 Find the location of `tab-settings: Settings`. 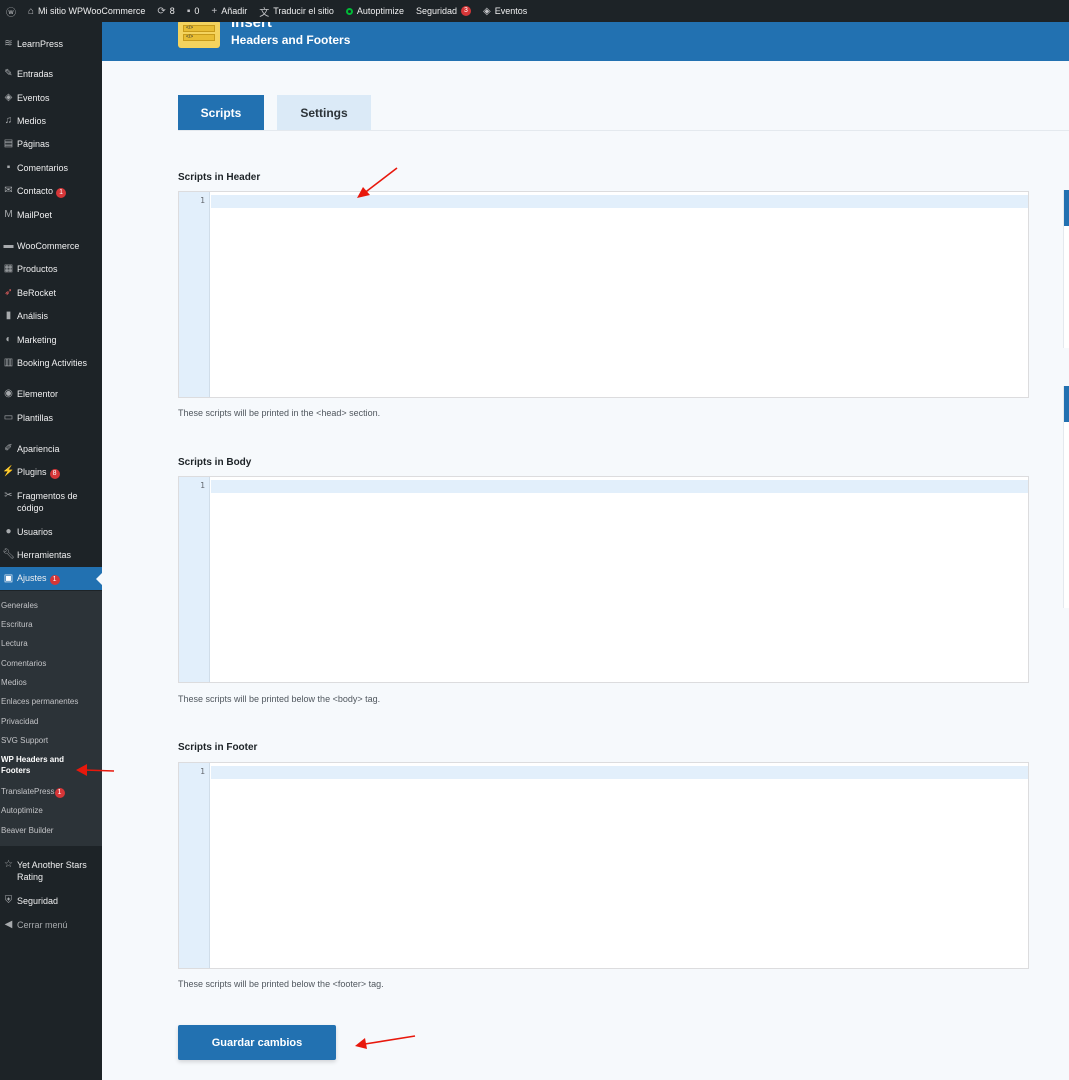

tab-settings: Settings is located at coordinates (324, 113).